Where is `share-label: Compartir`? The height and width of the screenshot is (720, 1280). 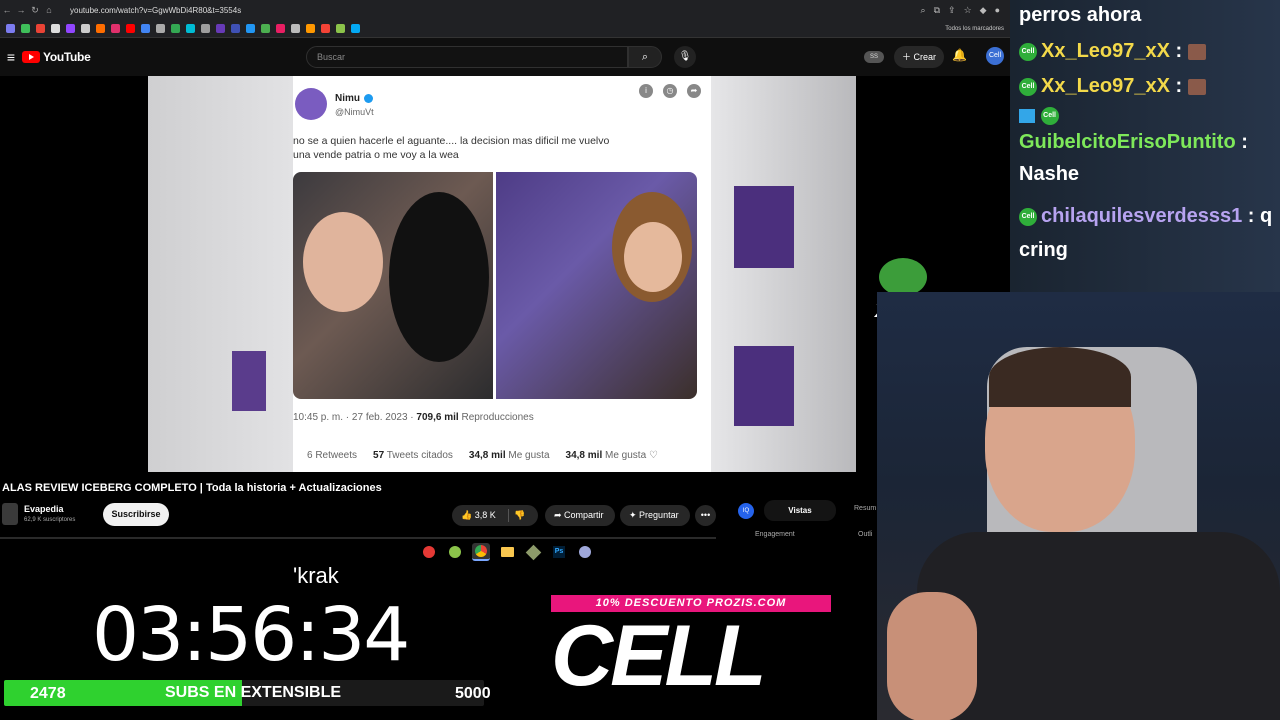
share-label: Compartir is located at coordinates (584, 515).